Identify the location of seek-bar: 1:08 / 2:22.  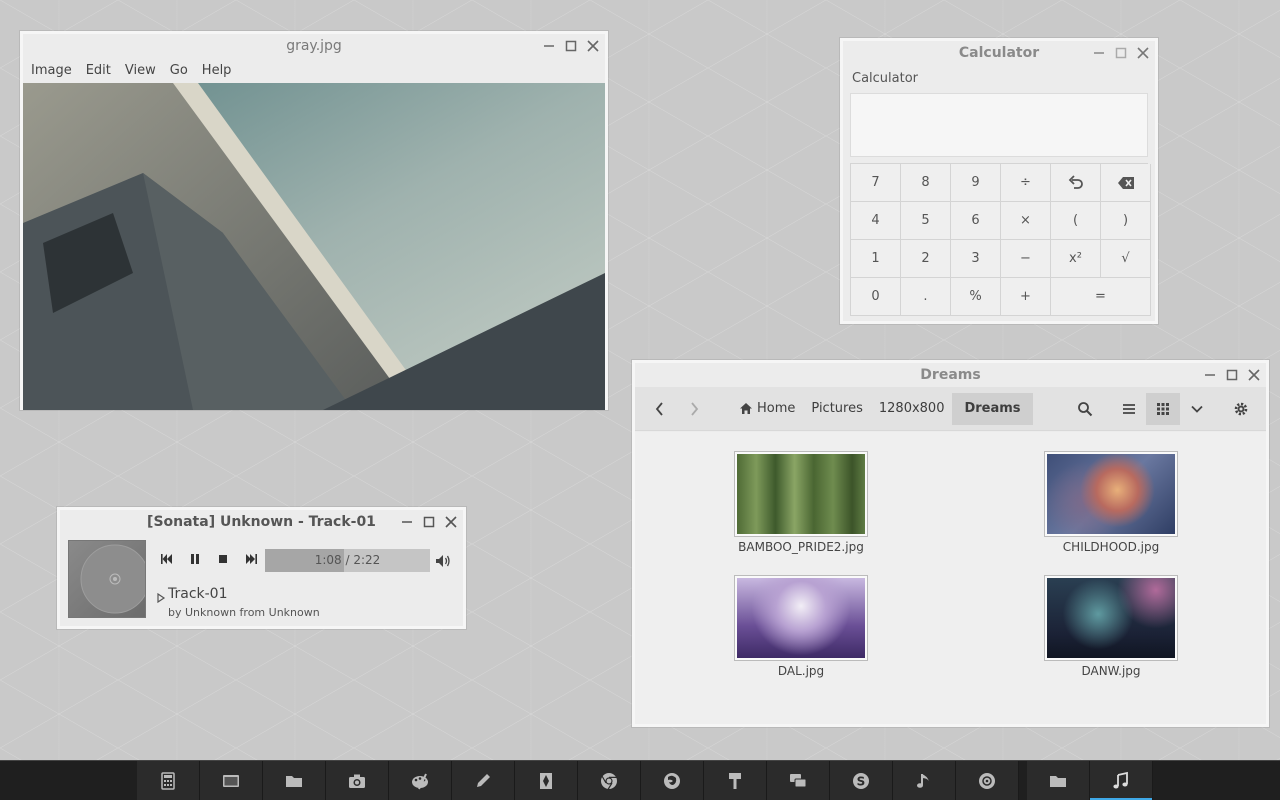
(347, 560).